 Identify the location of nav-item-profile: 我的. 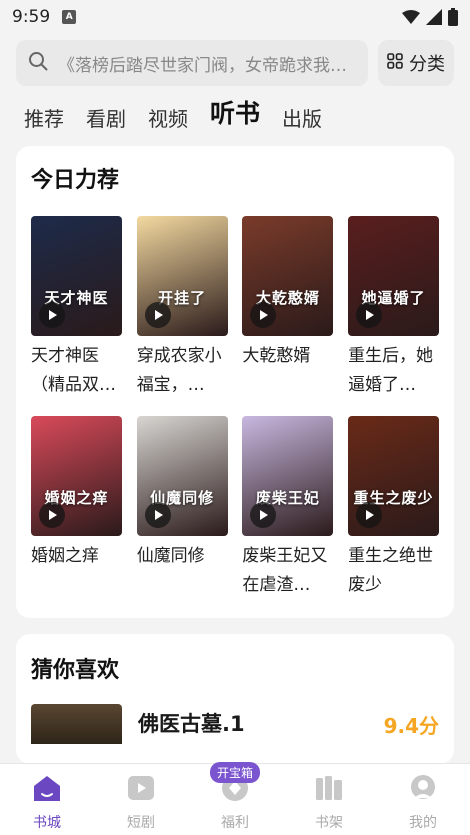
(423, 803).